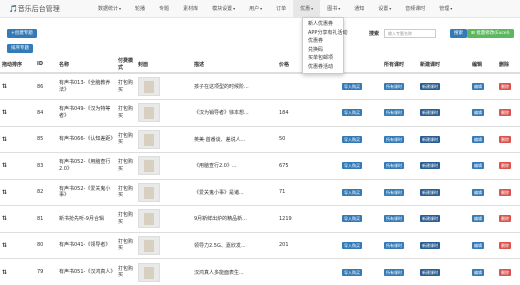  I want to click on nav-item: 管理▾, so click(445, 9).